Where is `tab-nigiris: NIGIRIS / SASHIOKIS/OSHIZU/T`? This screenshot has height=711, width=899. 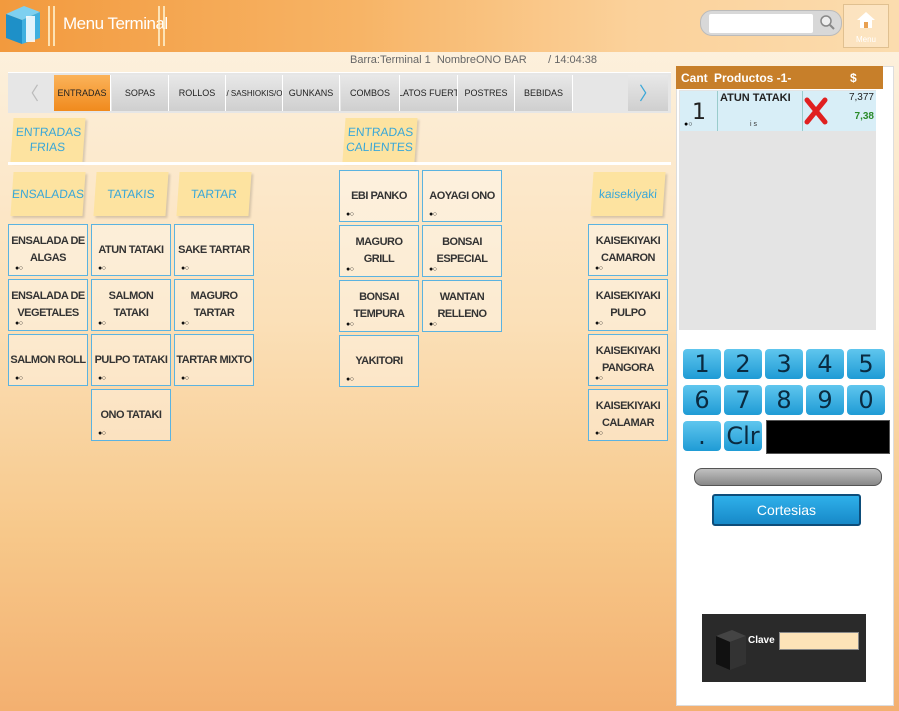
tab-nigiris: NIGIRIS / SASHIOKIS/OSHIZU/T is located at coordinates (254, 93).